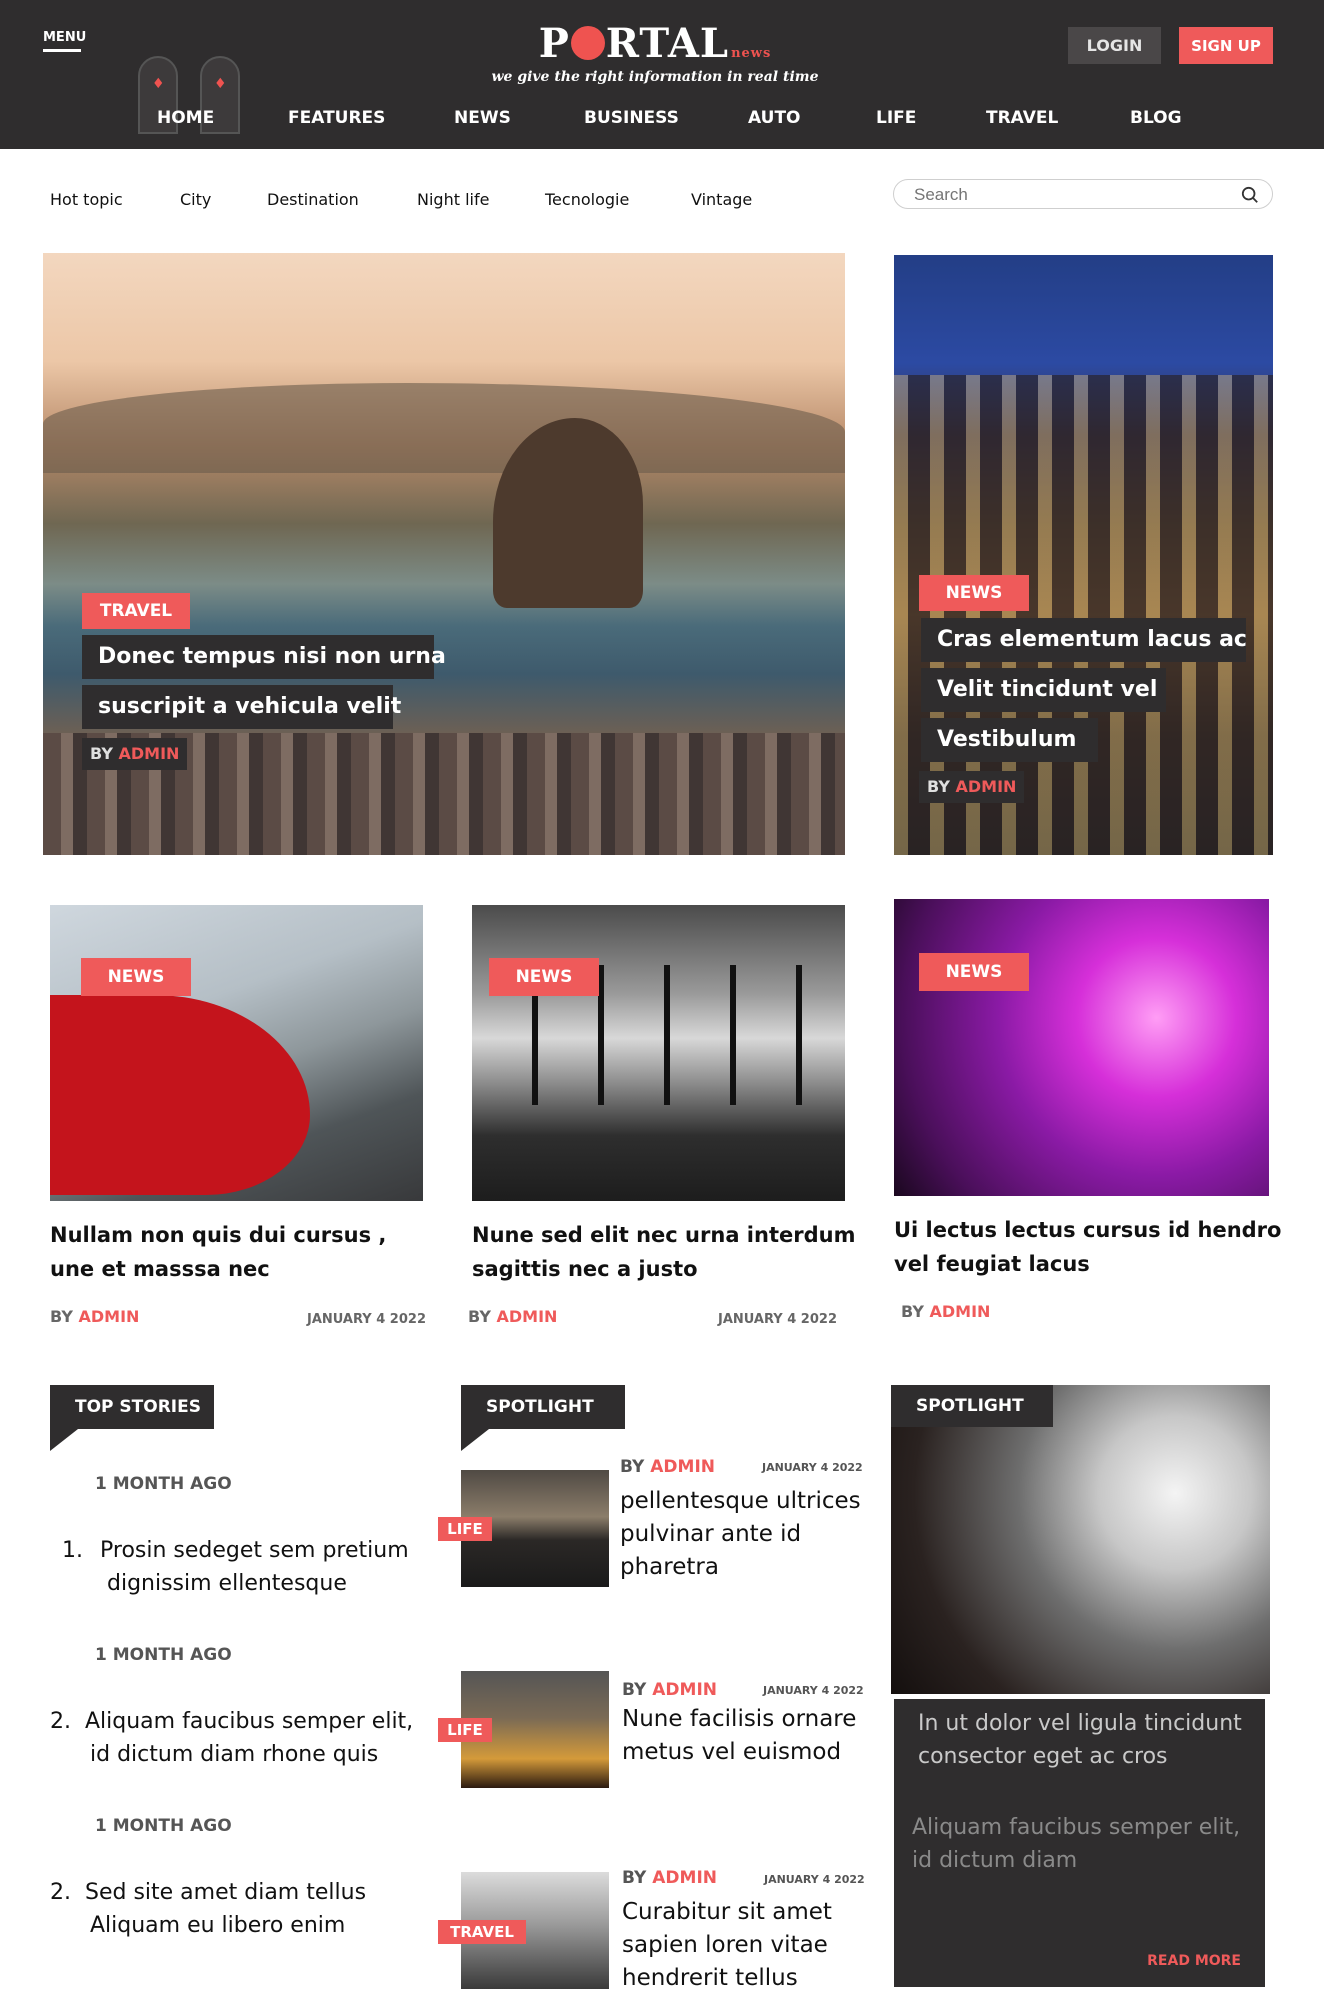 Image resolution: width=1324 pixels, height=1999 pixels. I want to click on nav-business: BUSINESS, so click(631, 118).